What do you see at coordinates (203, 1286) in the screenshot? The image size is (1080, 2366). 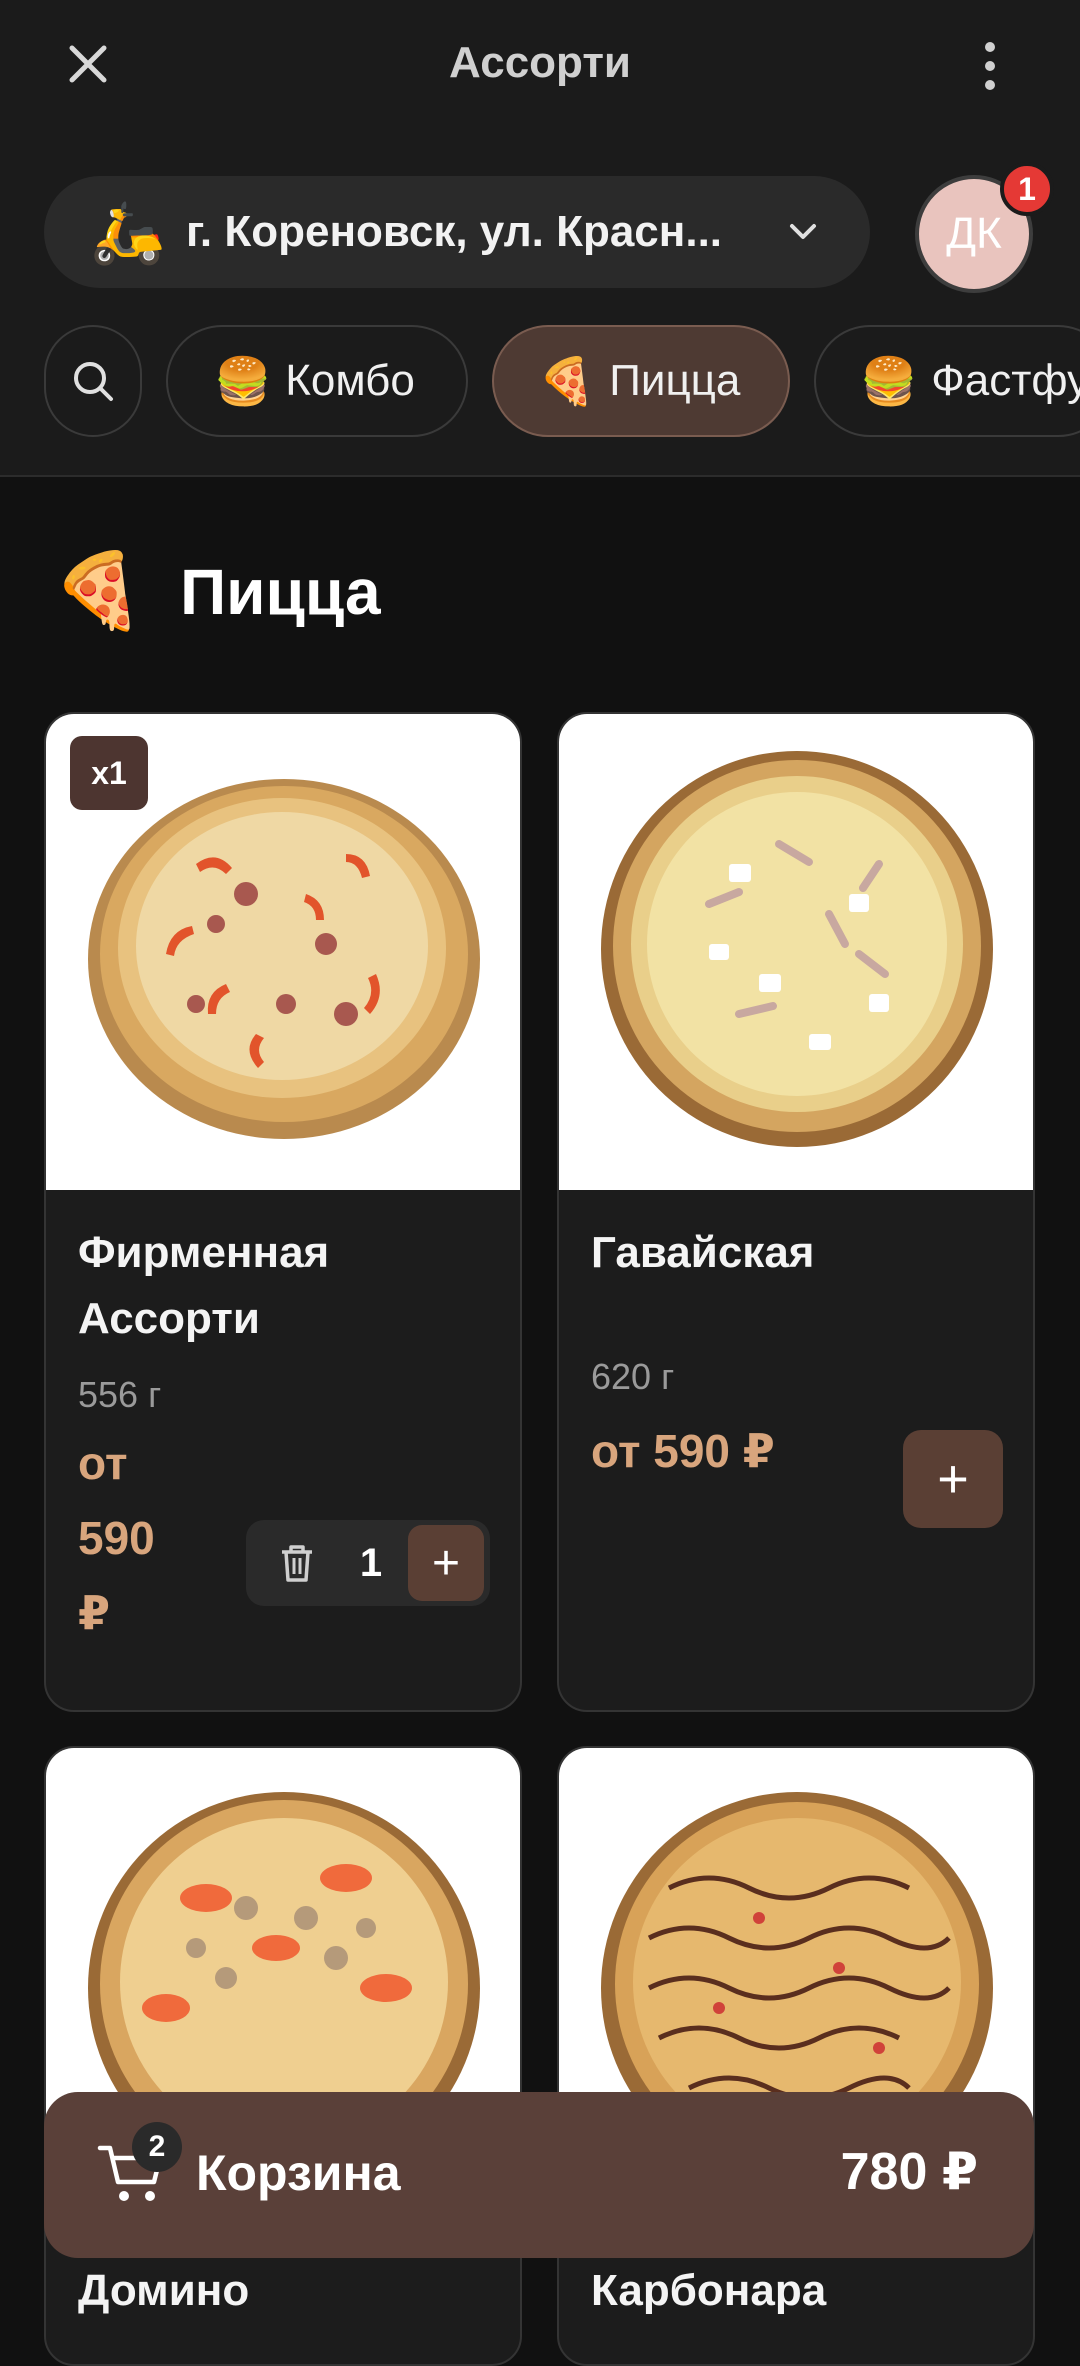 I see `product-name: Фирменная Ассорти` at bounding box center [203, 1286].